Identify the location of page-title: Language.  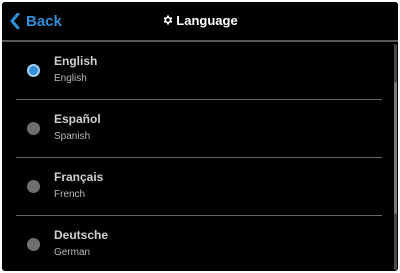
(207, 20).